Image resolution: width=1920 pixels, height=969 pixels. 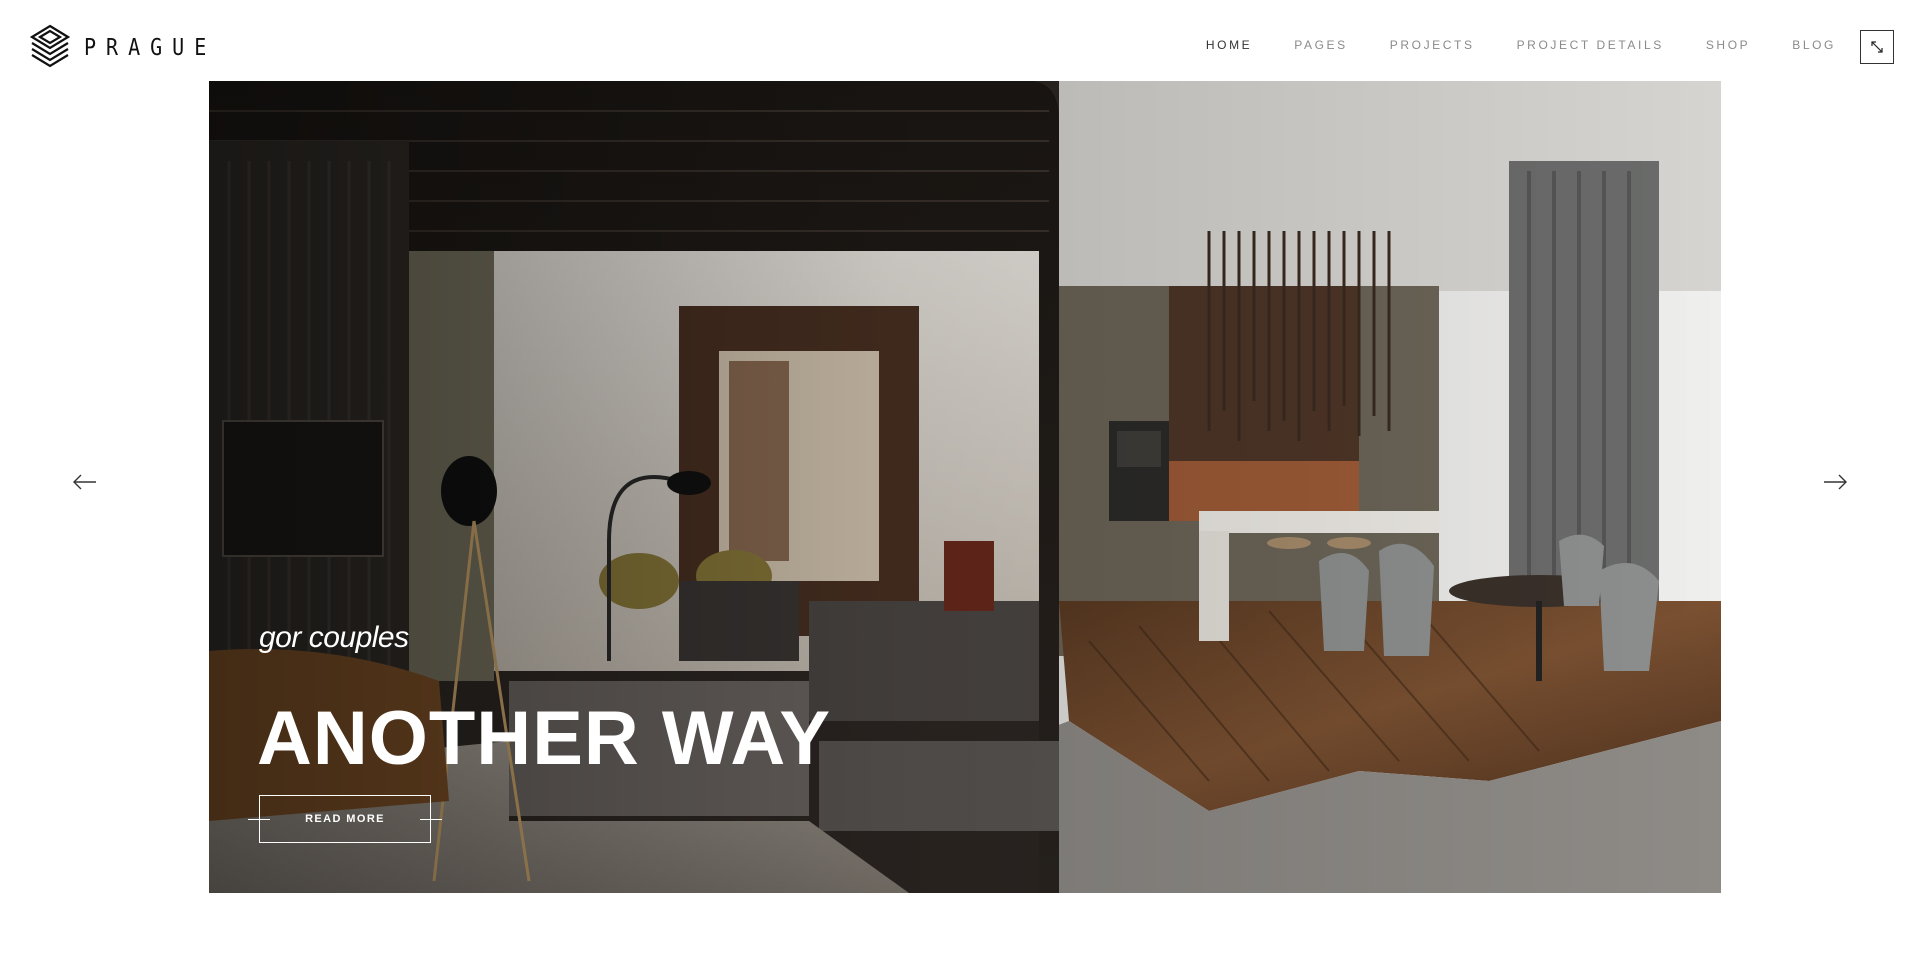 I want to click on nav-blog: BLOG, so click(x=1814, y=45).